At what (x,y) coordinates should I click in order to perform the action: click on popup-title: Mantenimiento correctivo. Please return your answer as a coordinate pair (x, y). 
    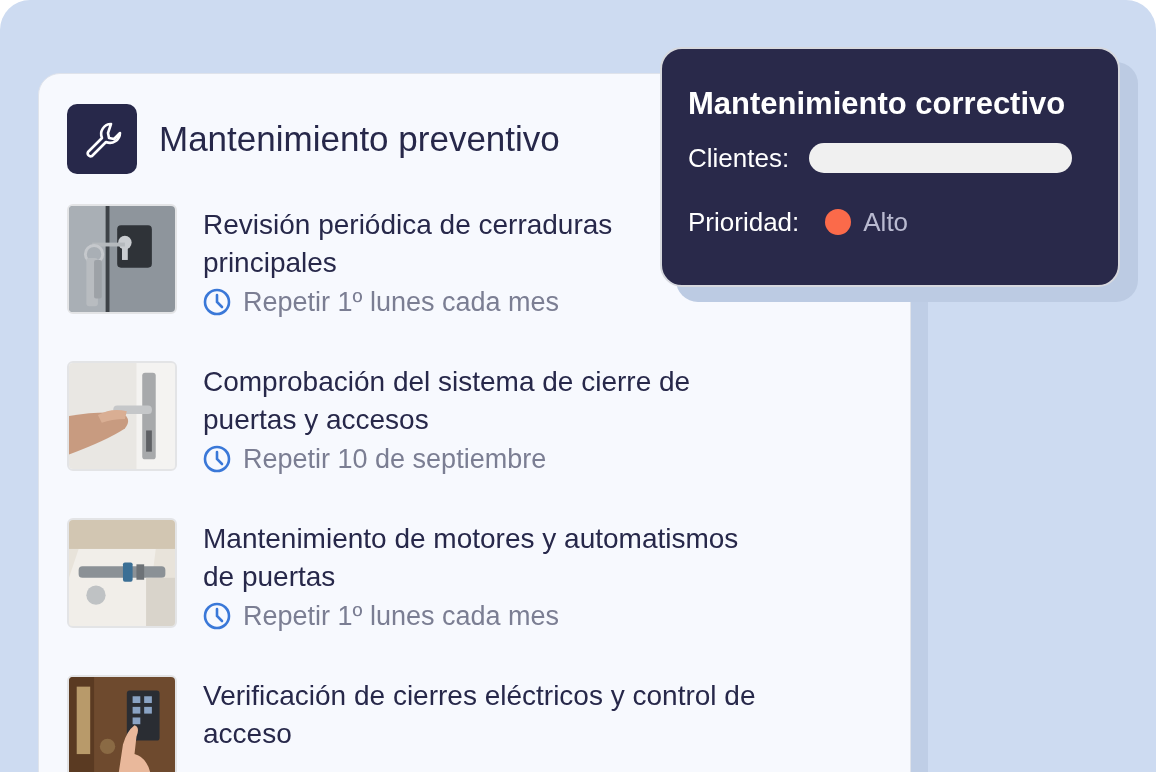
    Looking at the image, I should click on (877, 104).